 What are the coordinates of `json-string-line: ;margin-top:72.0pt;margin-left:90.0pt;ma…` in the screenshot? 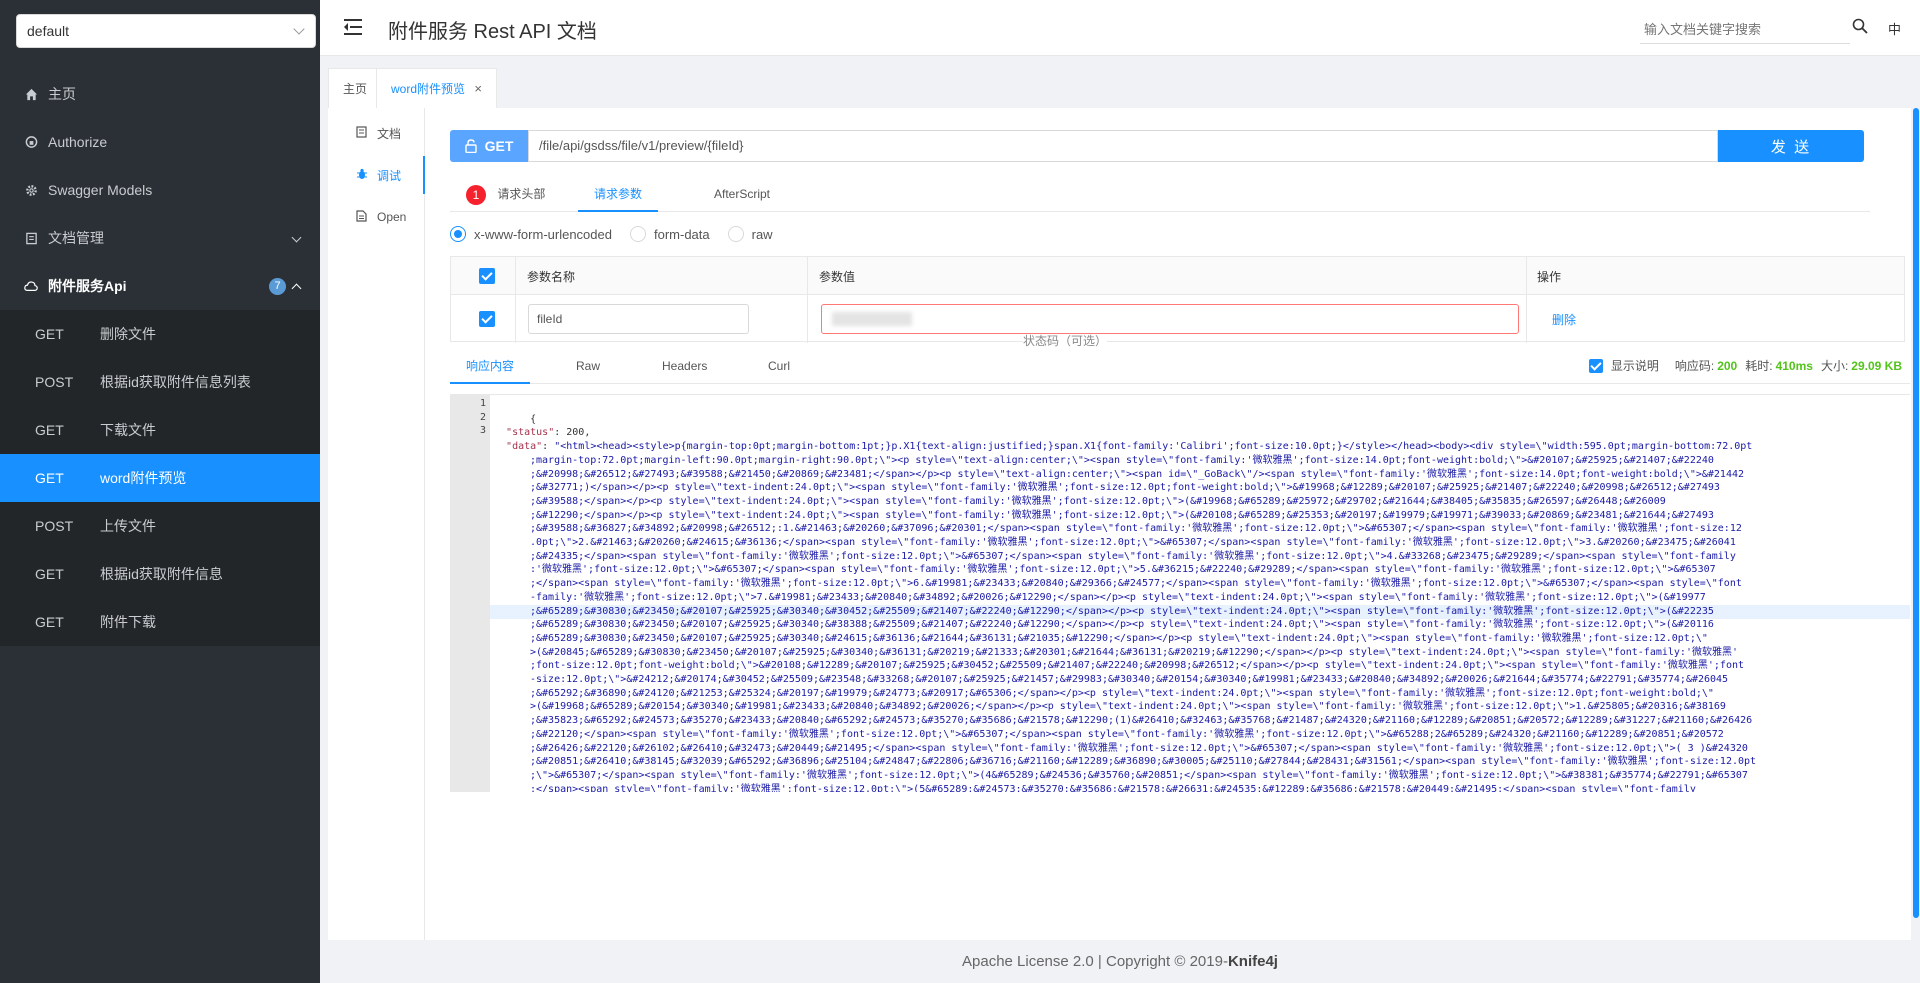 It's located at (1122, 460).